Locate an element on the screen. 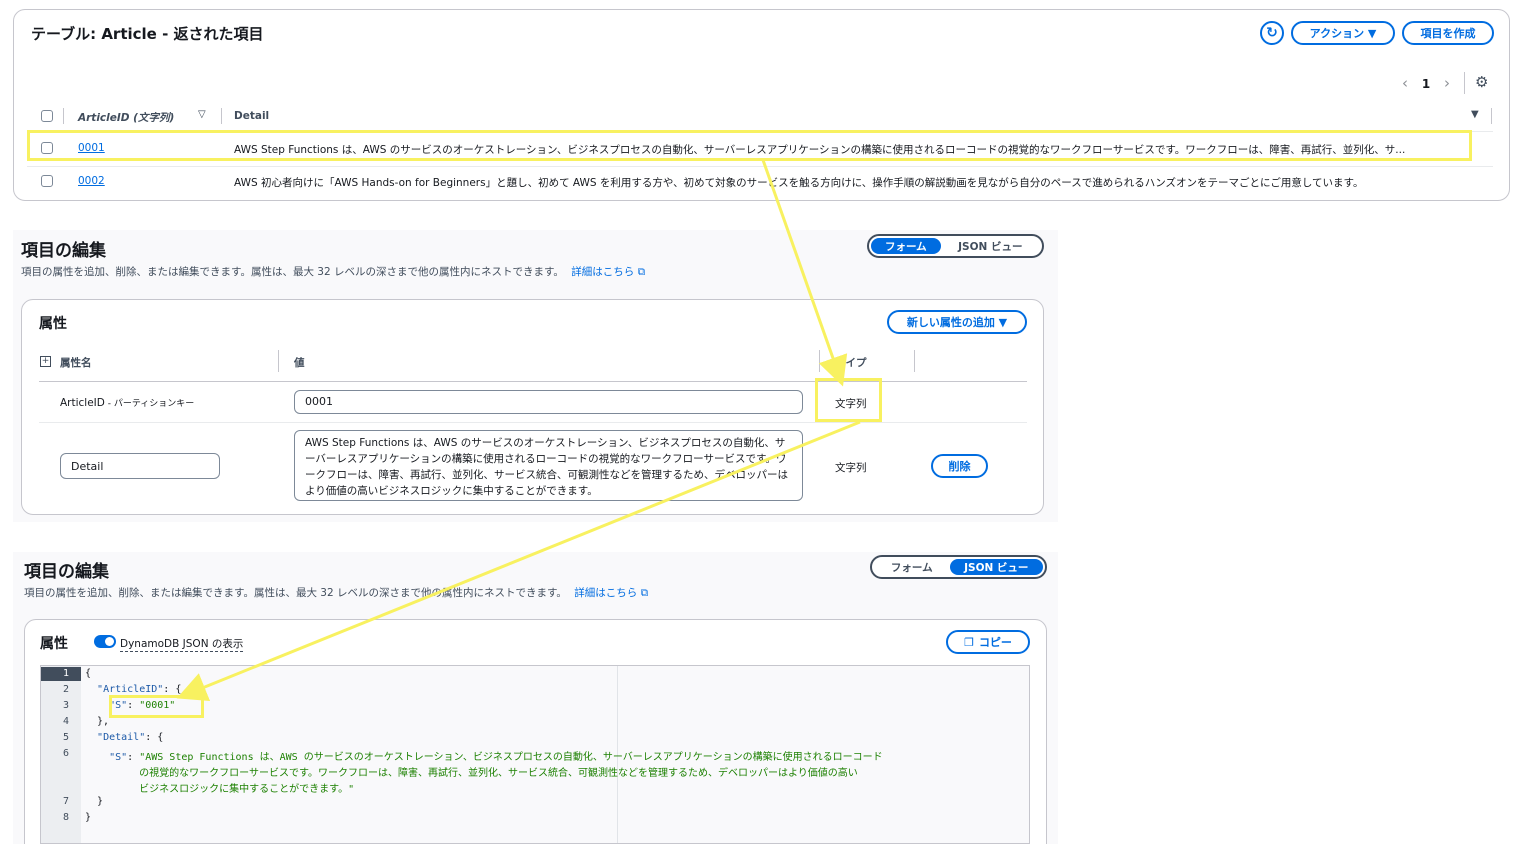 The width and height of the screenshot is (1516, 844). highlight-type-cell is located at coordinates (848, 400).